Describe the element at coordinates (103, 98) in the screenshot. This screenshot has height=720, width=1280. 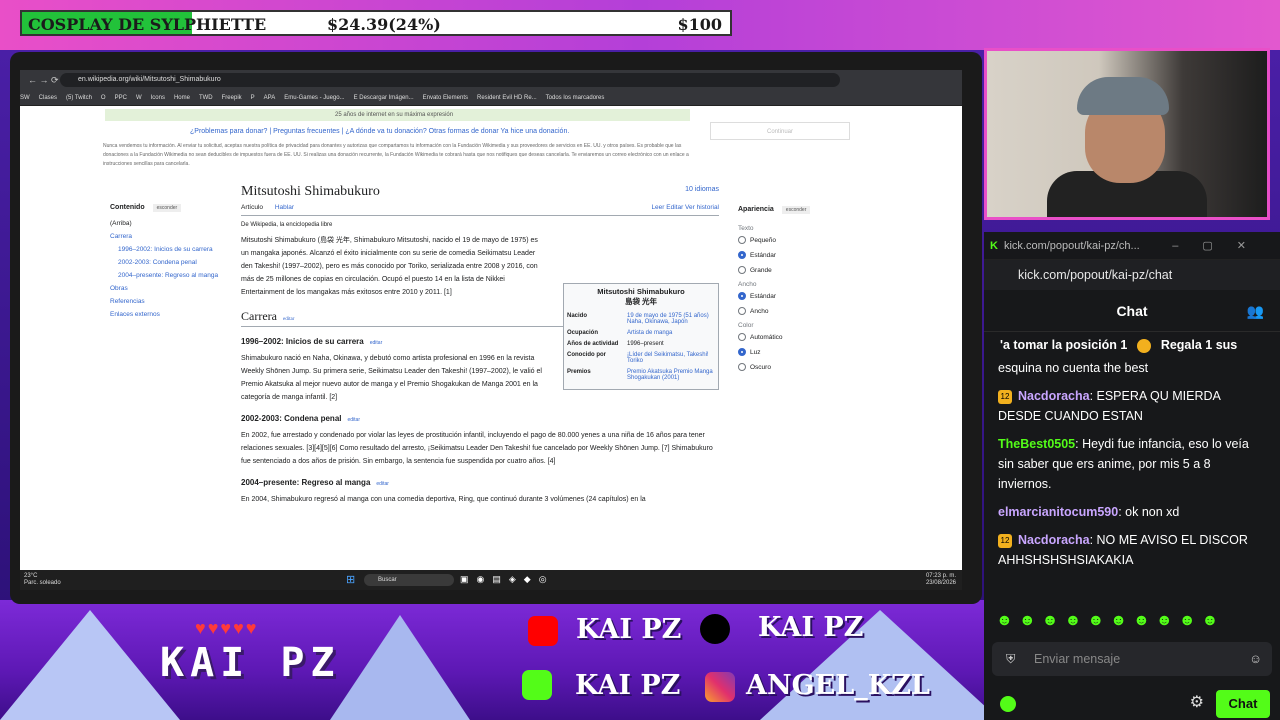
I see `bookmark-item: O` at that location.